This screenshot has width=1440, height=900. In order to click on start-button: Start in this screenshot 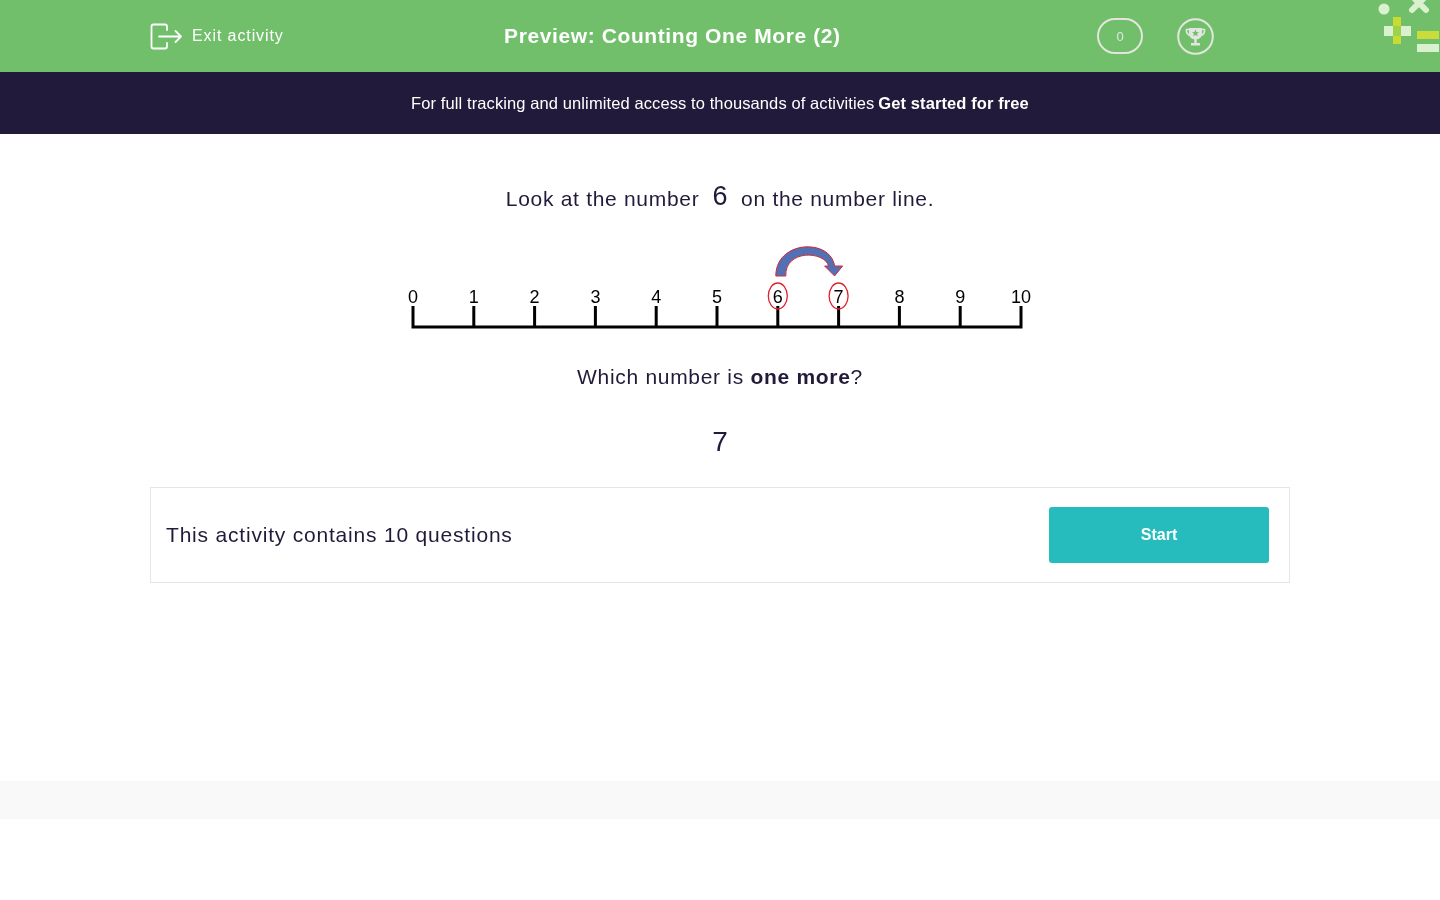, I will do `click(1159, 535)`.